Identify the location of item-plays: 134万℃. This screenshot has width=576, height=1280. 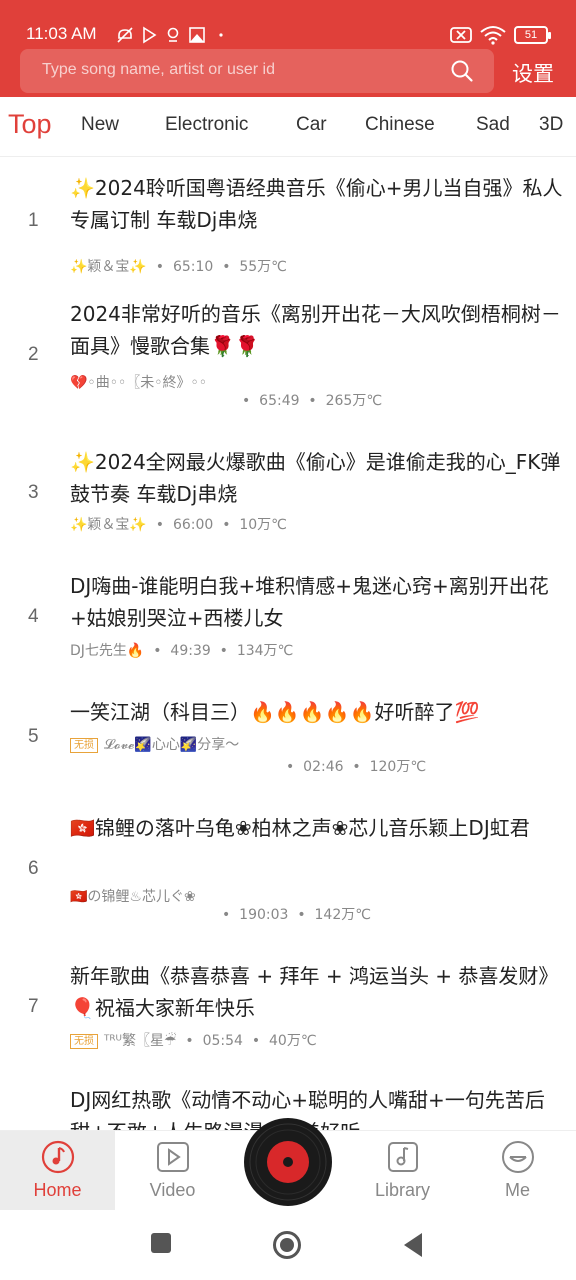
(265, 651).